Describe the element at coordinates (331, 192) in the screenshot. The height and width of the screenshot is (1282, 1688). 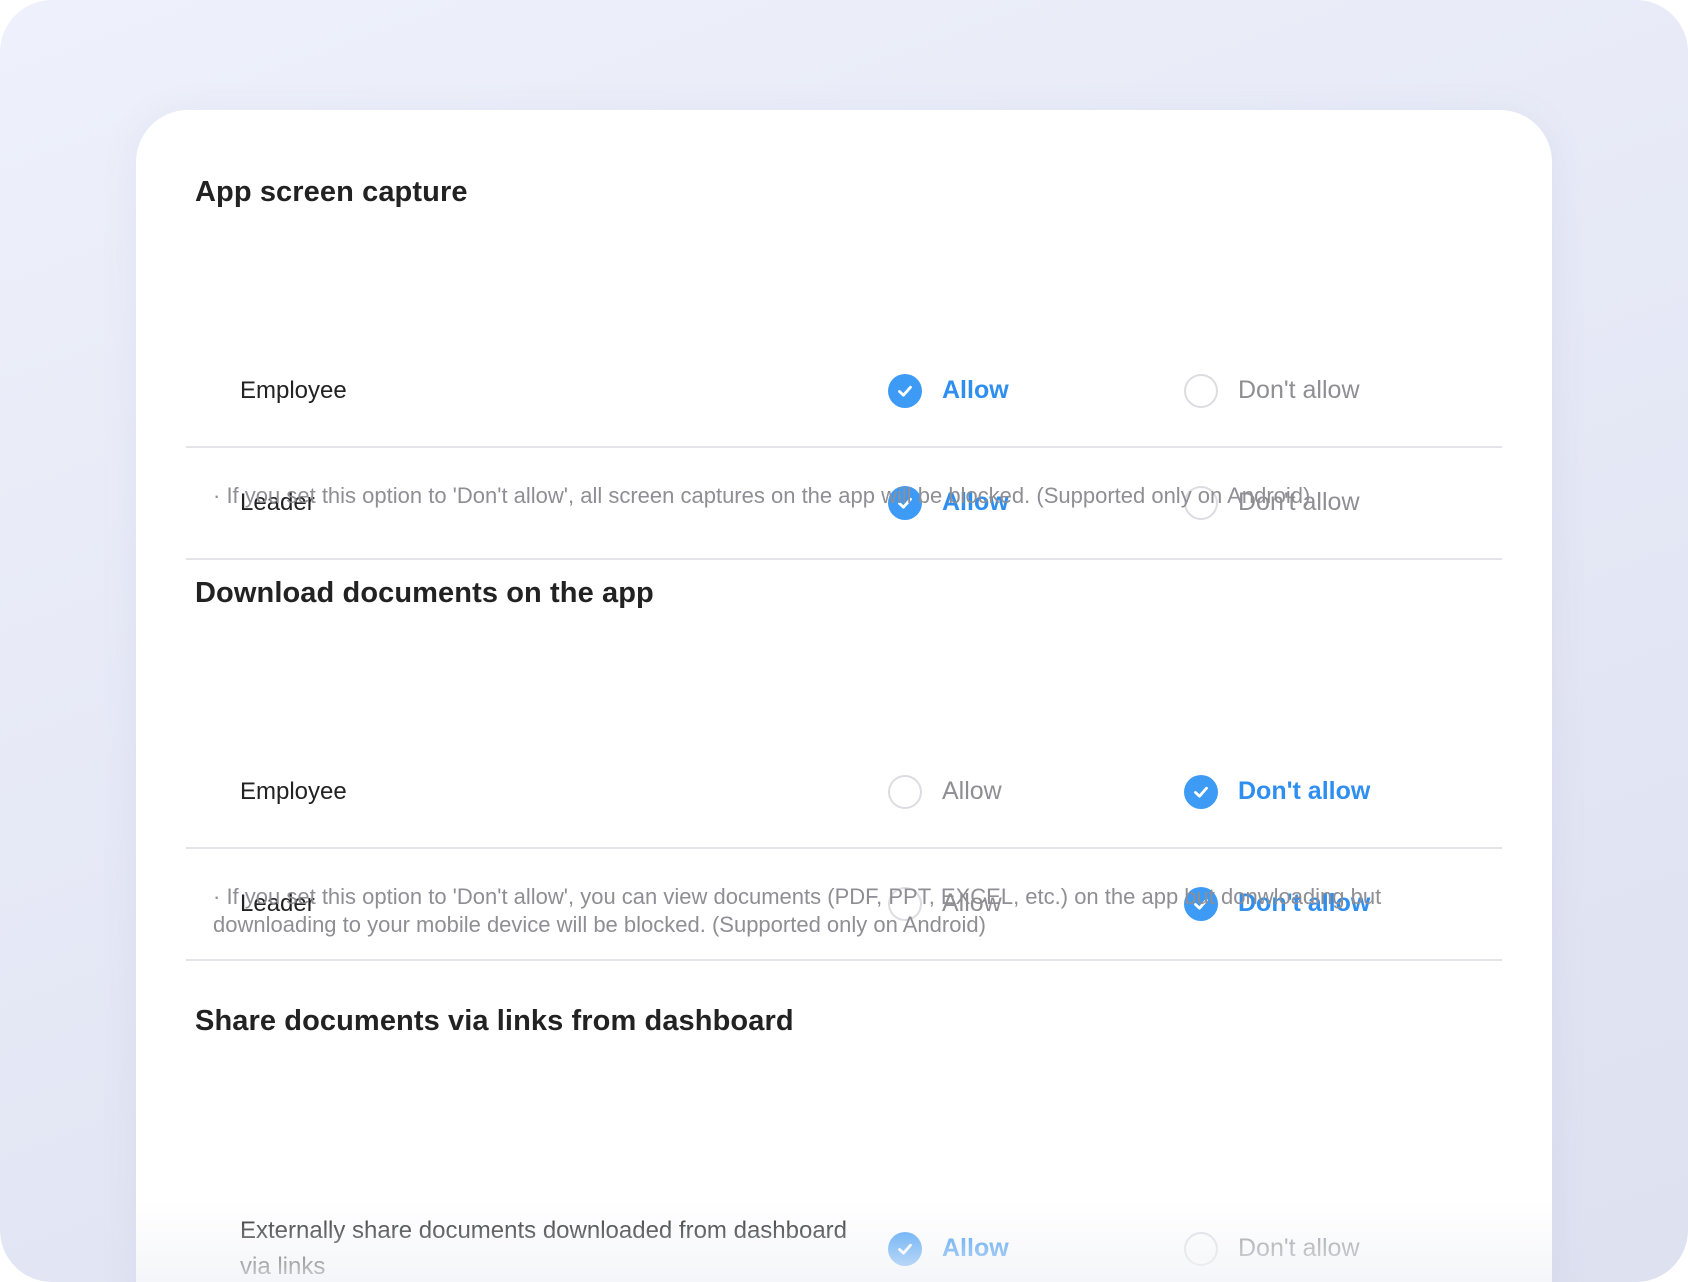
I see `section-title-app-screen-capture: App screen capture` at that location.